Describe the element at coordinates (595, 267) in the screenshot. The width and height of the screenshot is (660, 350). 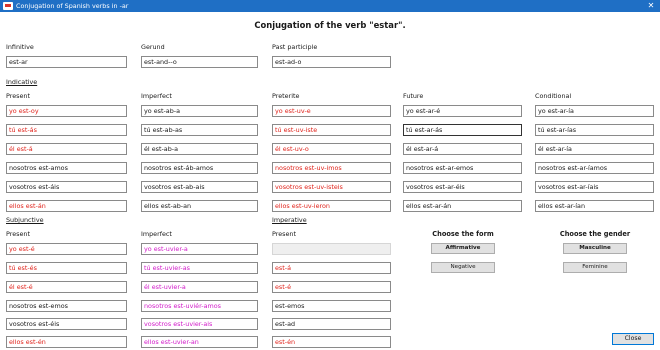
I see `feminine-button: Feminine` at that location.